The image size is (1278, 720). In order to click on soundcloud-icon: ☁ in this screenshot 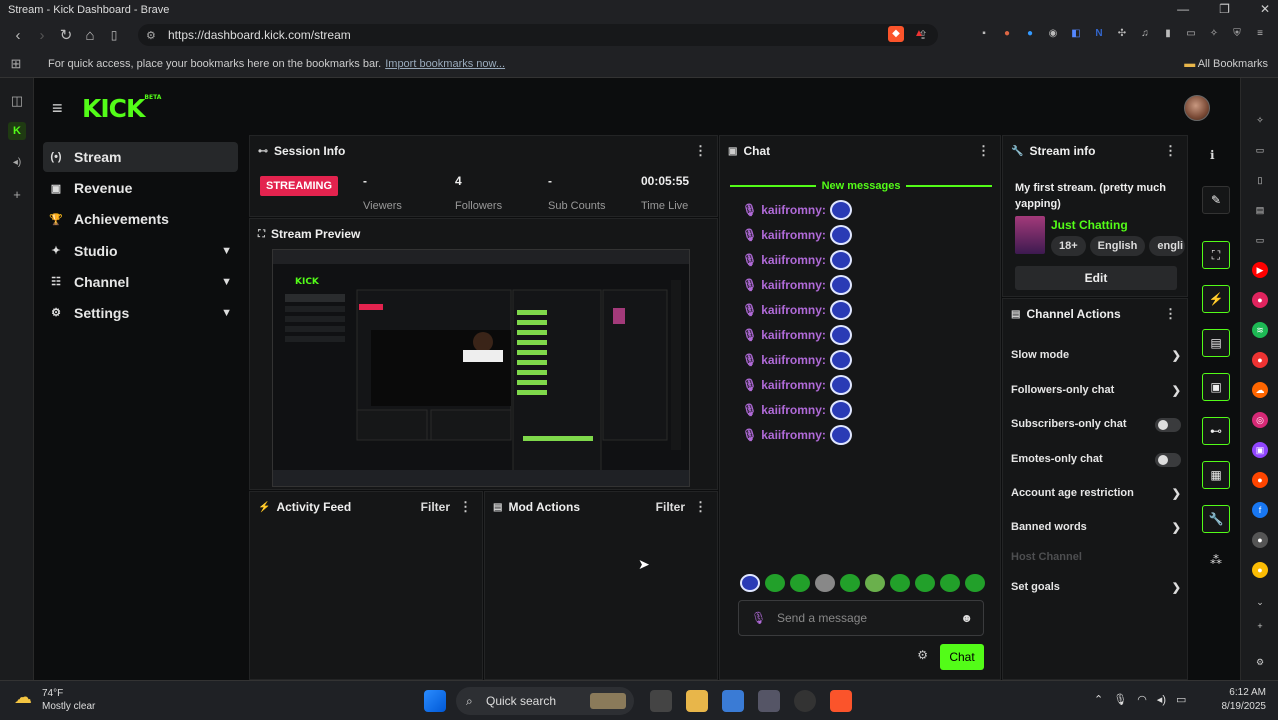, I will do `click(1260, 390)`.